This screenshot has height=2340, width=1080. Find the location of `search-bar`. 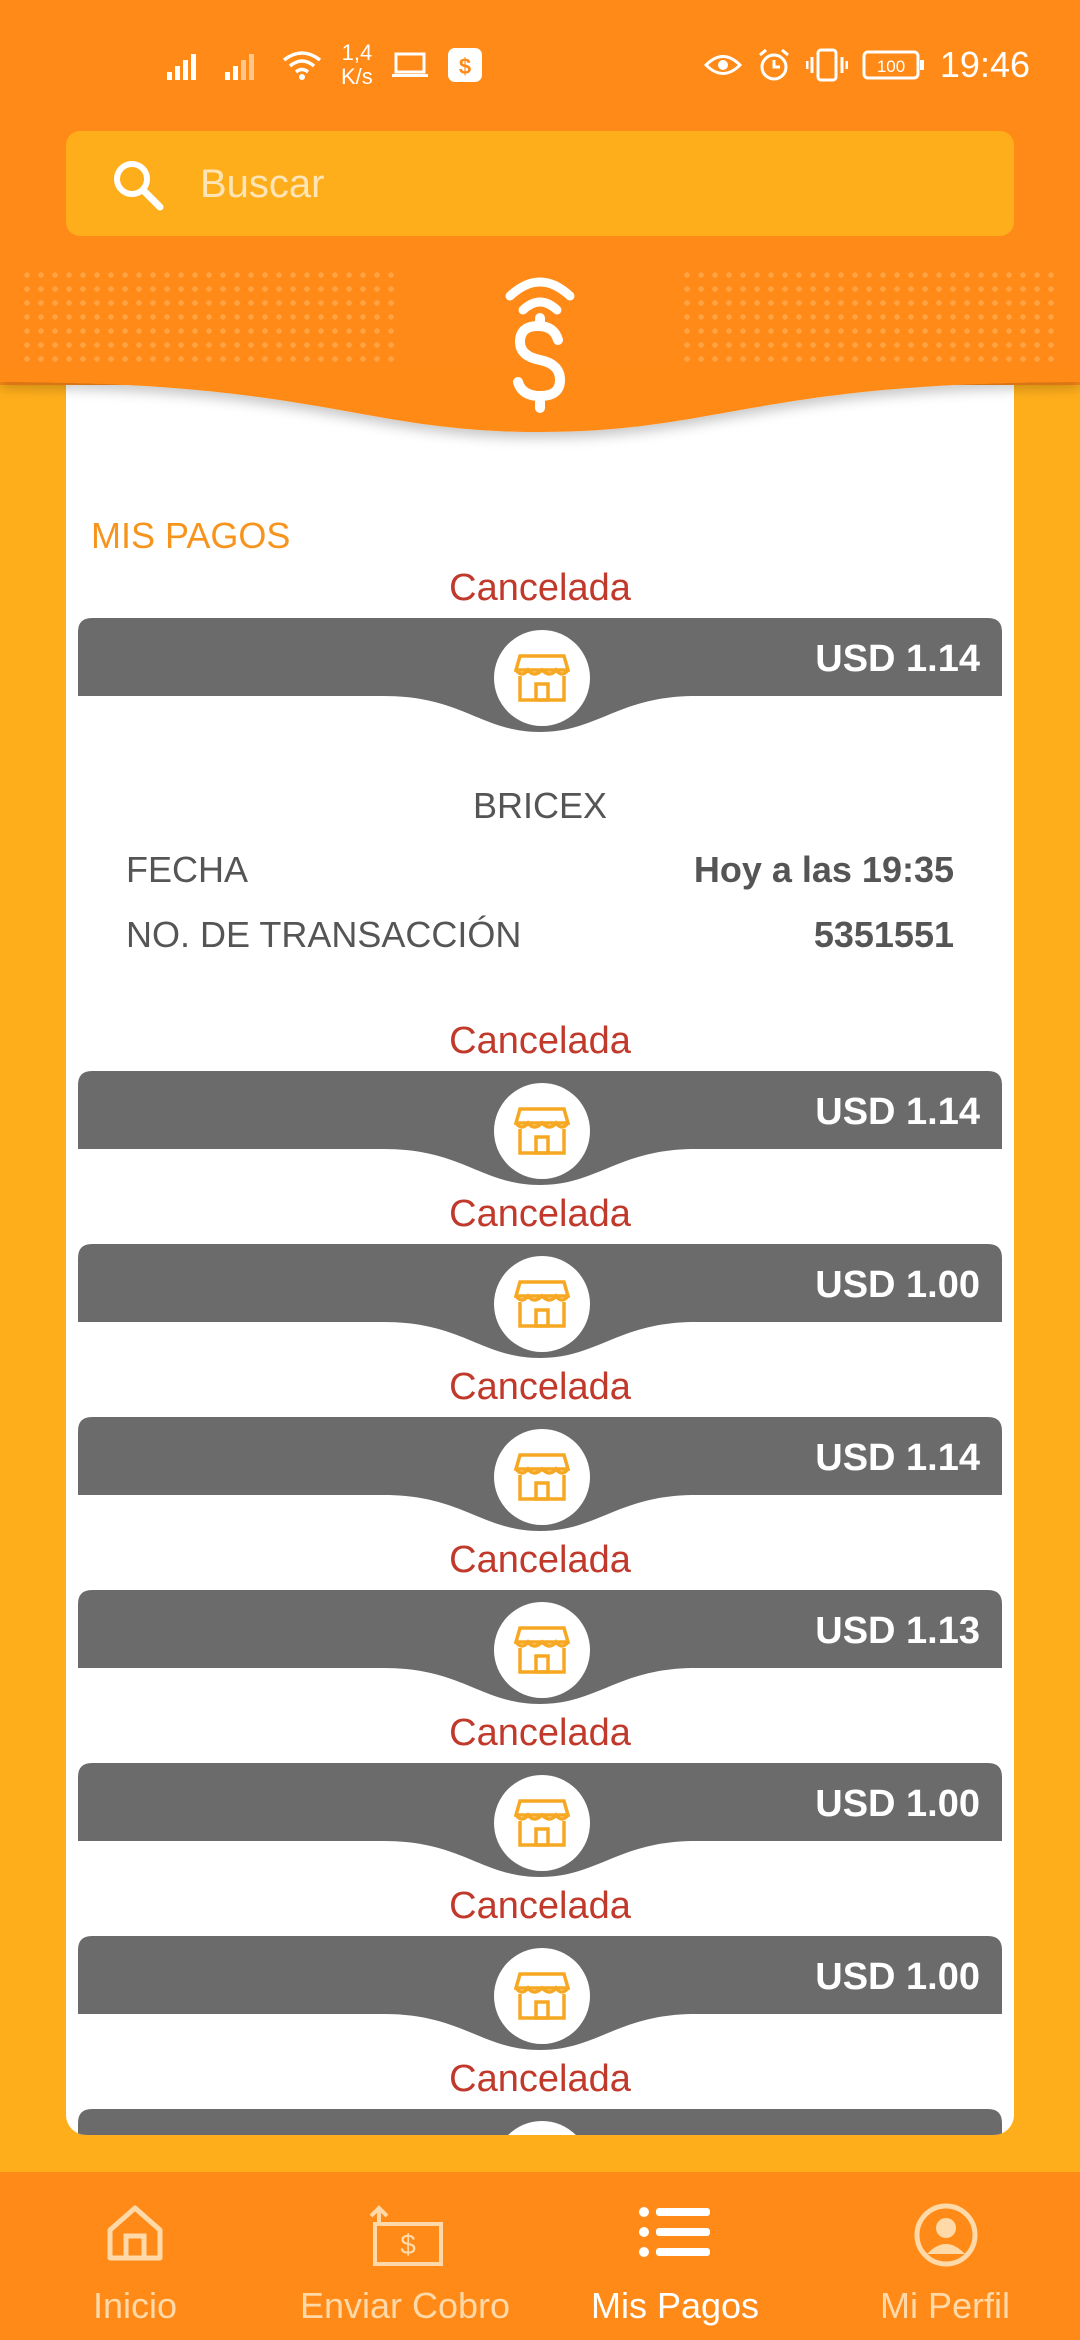

search-bar is located at coordinates (540, 184).